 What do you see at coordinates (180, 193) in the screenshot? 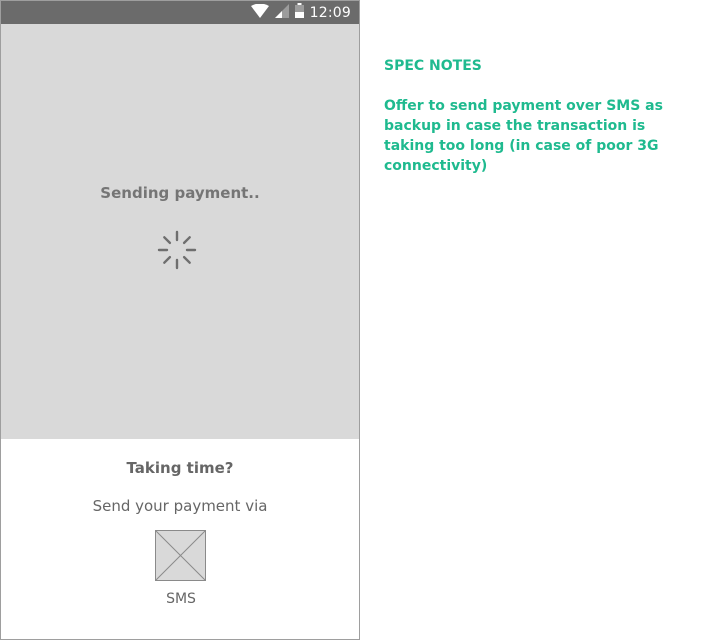
I see `sending-payment-text: Sending payment..` at bounding box center [180, 193].